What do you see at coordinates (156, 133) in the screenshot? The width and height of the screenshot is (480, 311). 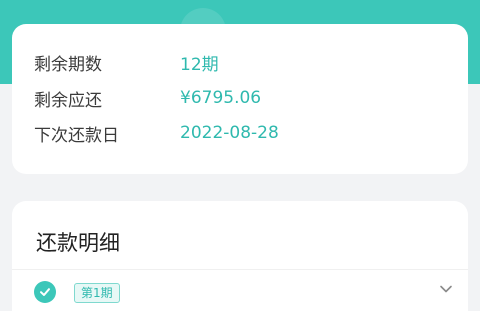 I see `next-due-row: 下次还款日 2022-08-28` at bounding box center [156, 133].